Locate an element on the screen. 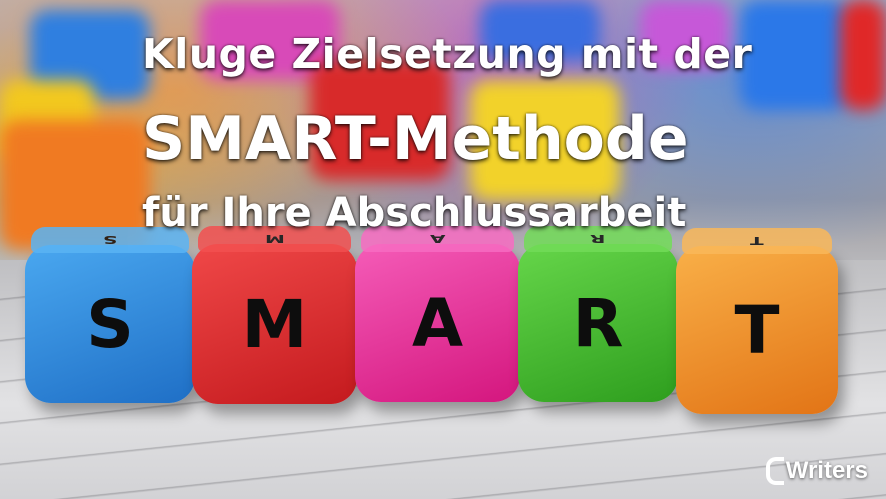 This screenshot has height=499, width=886. logo-text: Writers is located at coordinates (826, 470).